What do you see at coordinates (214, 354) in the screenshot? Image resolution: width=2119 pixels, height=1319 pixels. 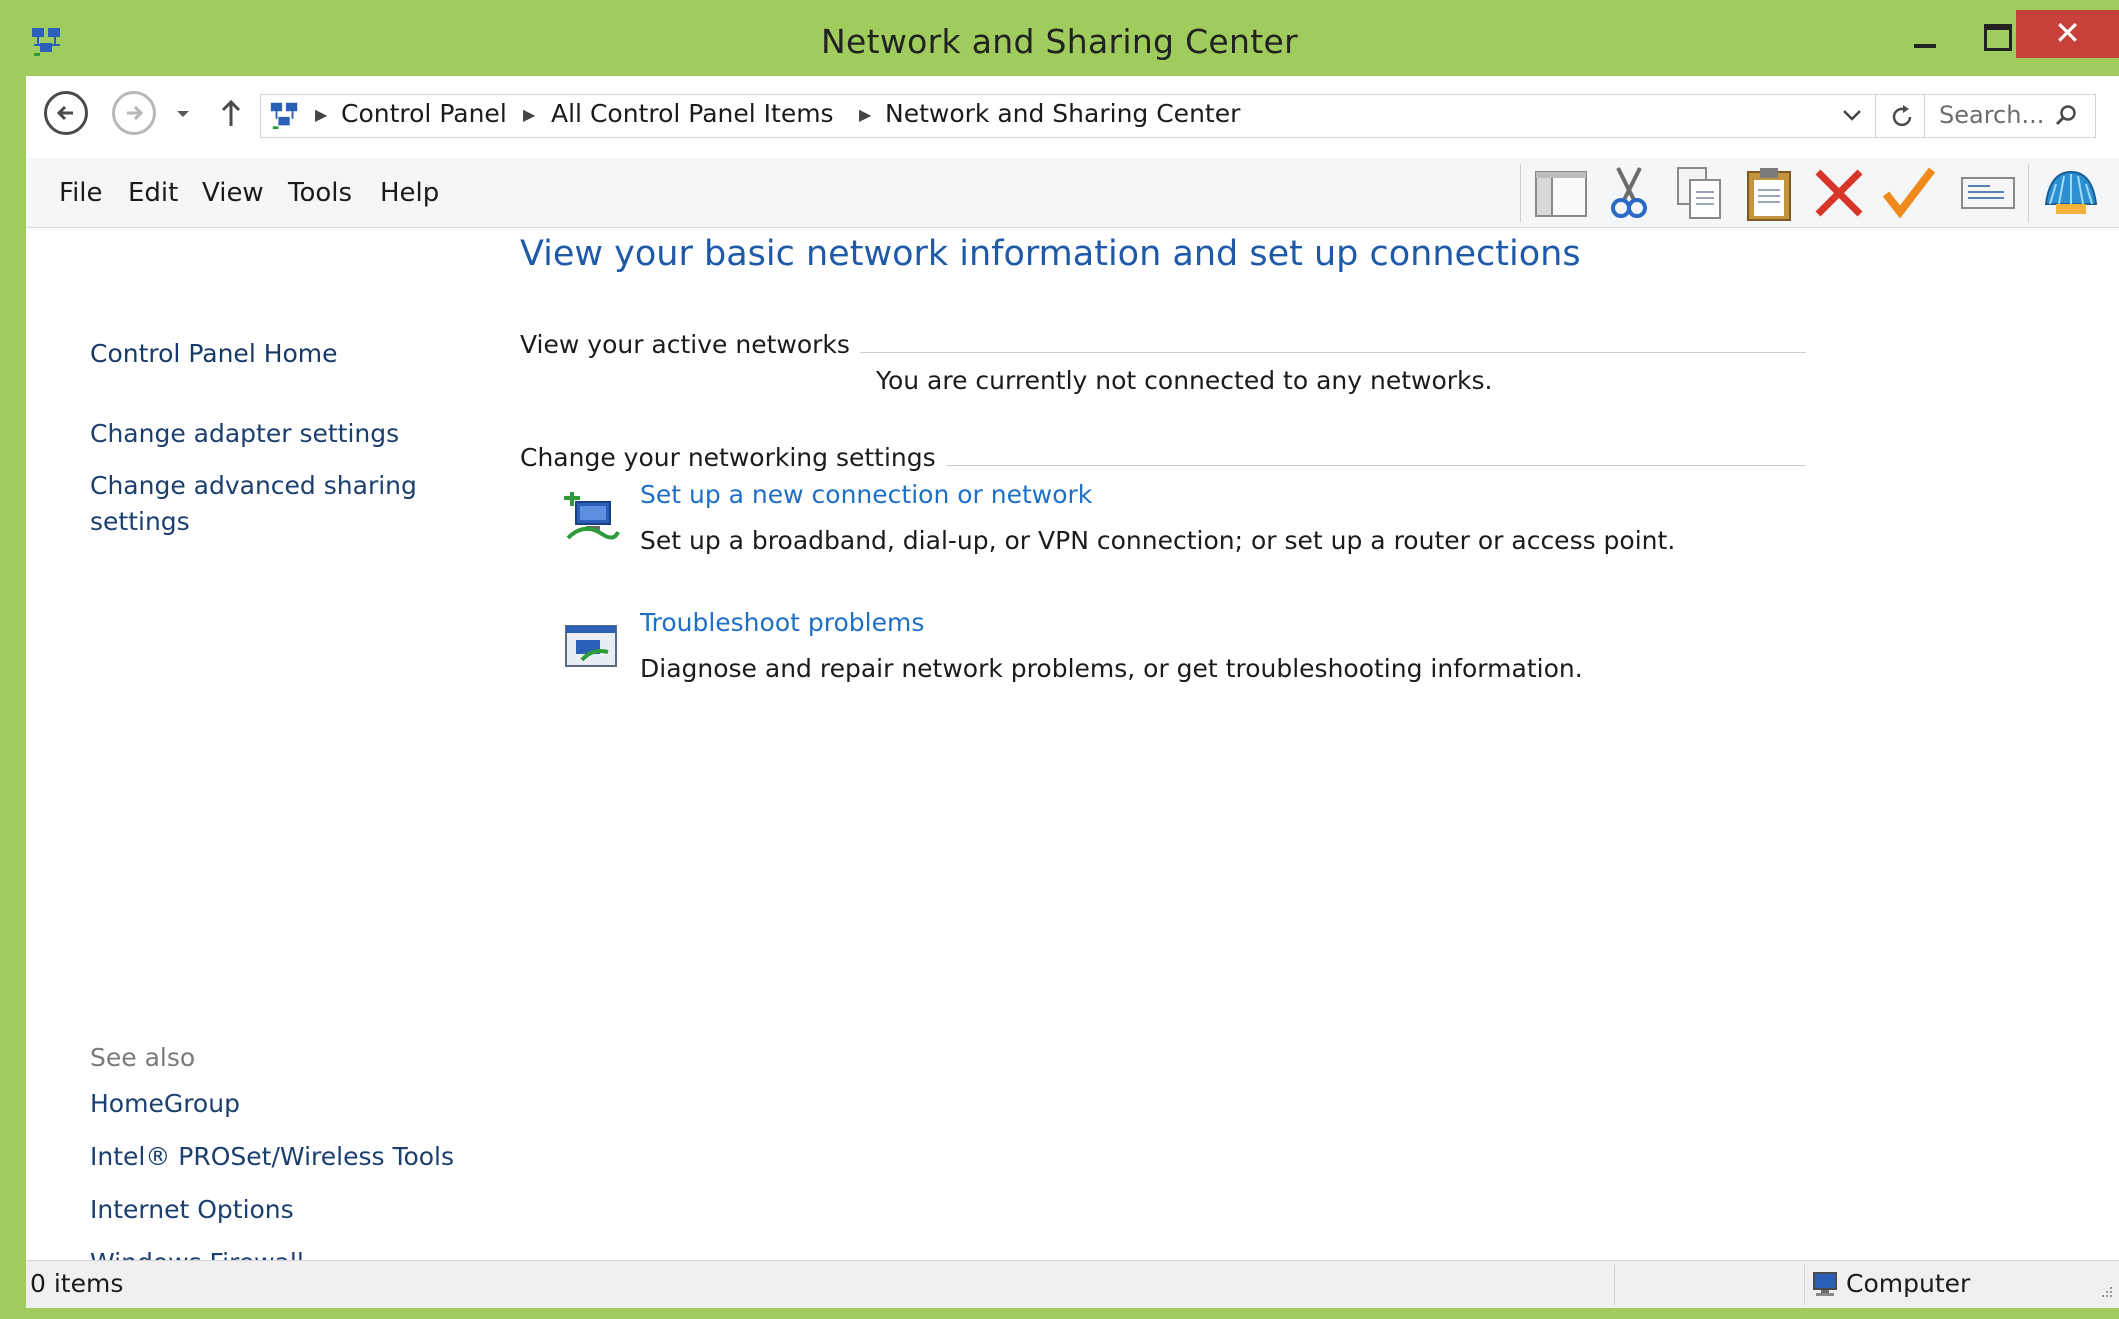 I see `control-panel-home-link: Control Panel Home` at bounding box center [214, 354].